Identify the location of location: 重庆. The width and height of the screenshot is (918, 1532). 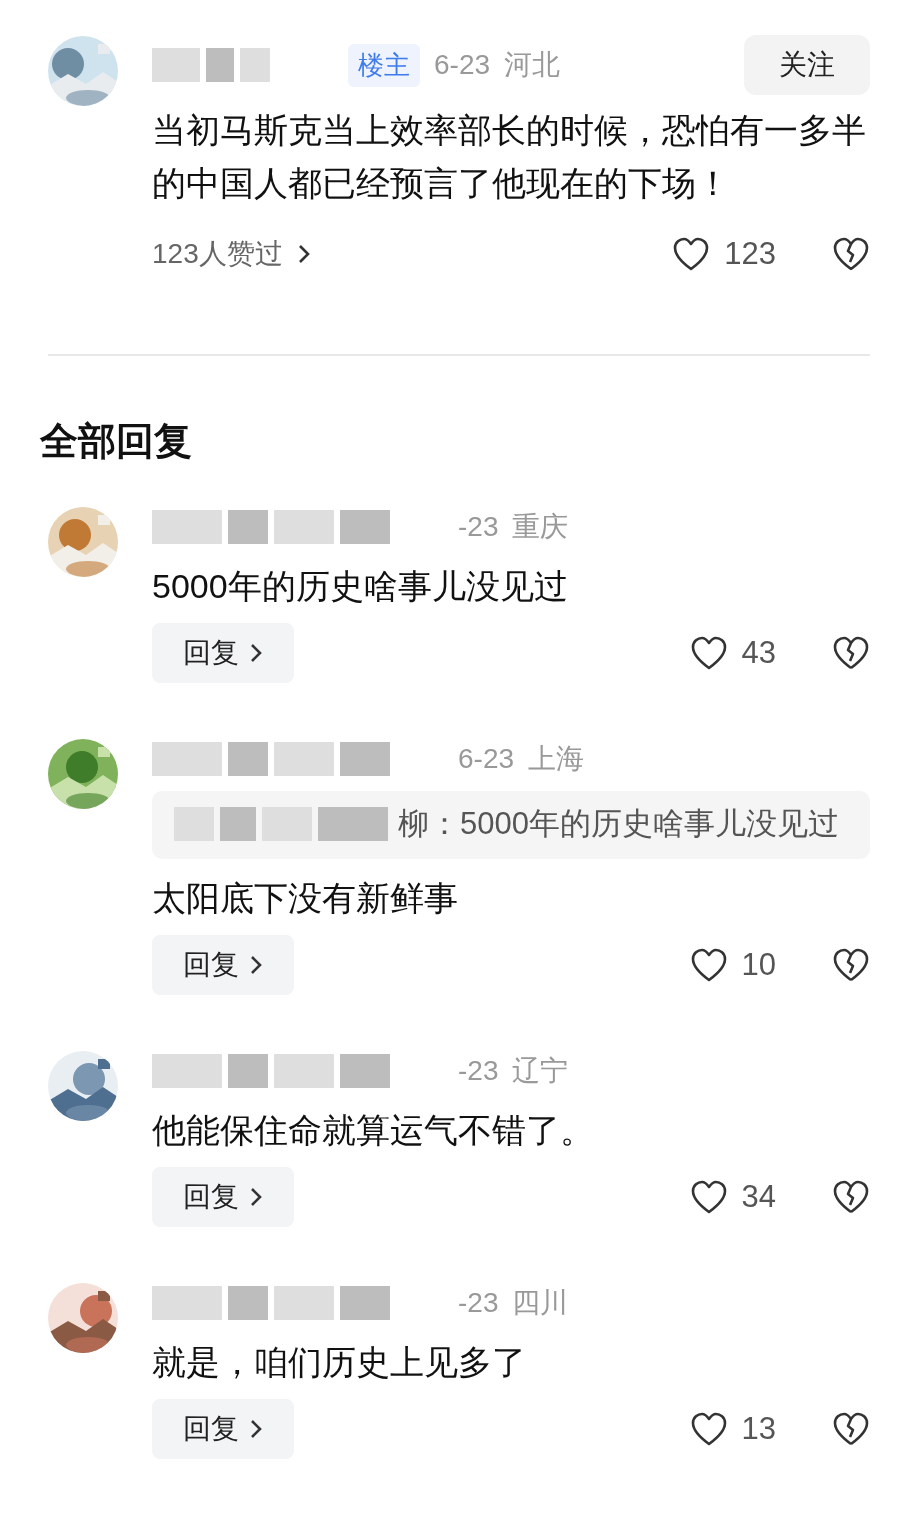
(540, 527).